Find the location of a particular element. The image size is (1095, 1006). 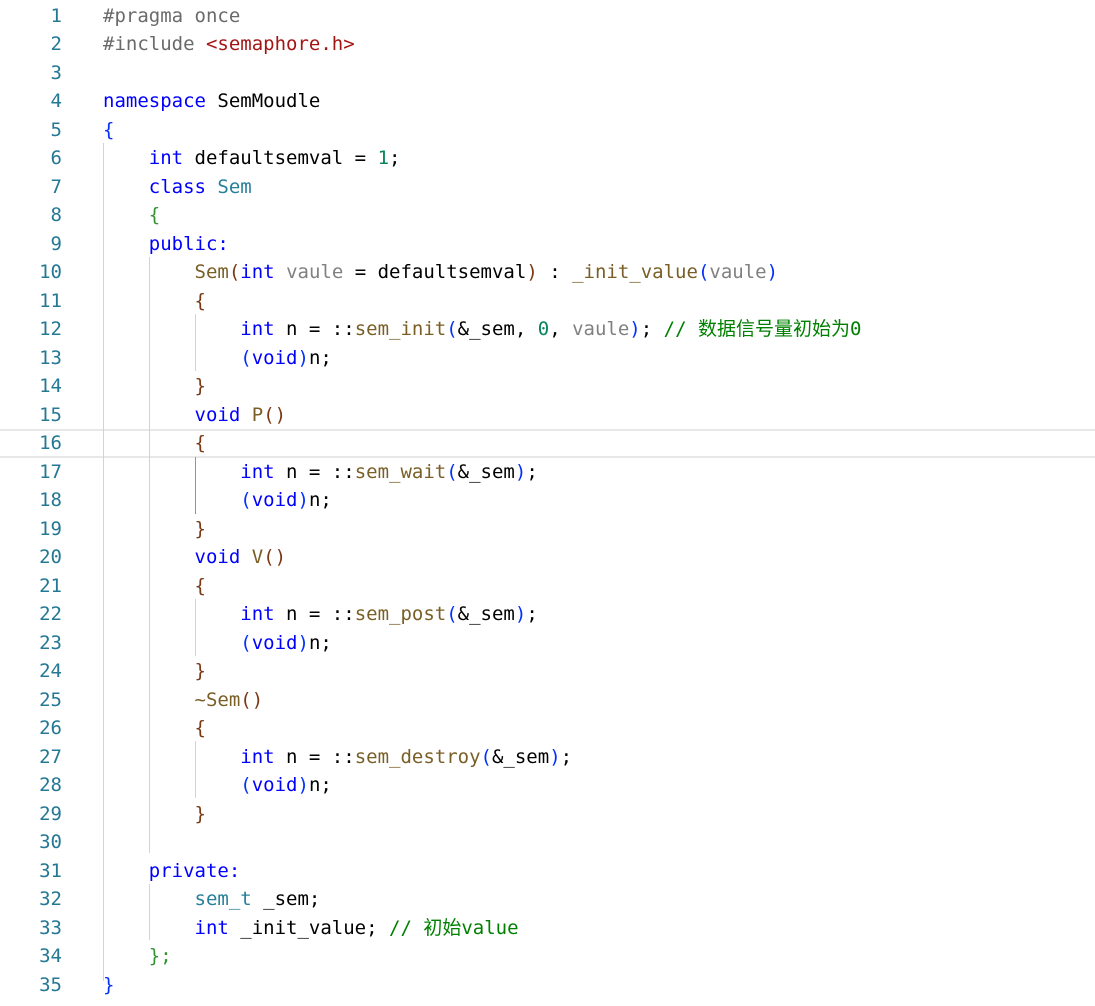

code-line: 31 private: is located at coordinates (547, 871).